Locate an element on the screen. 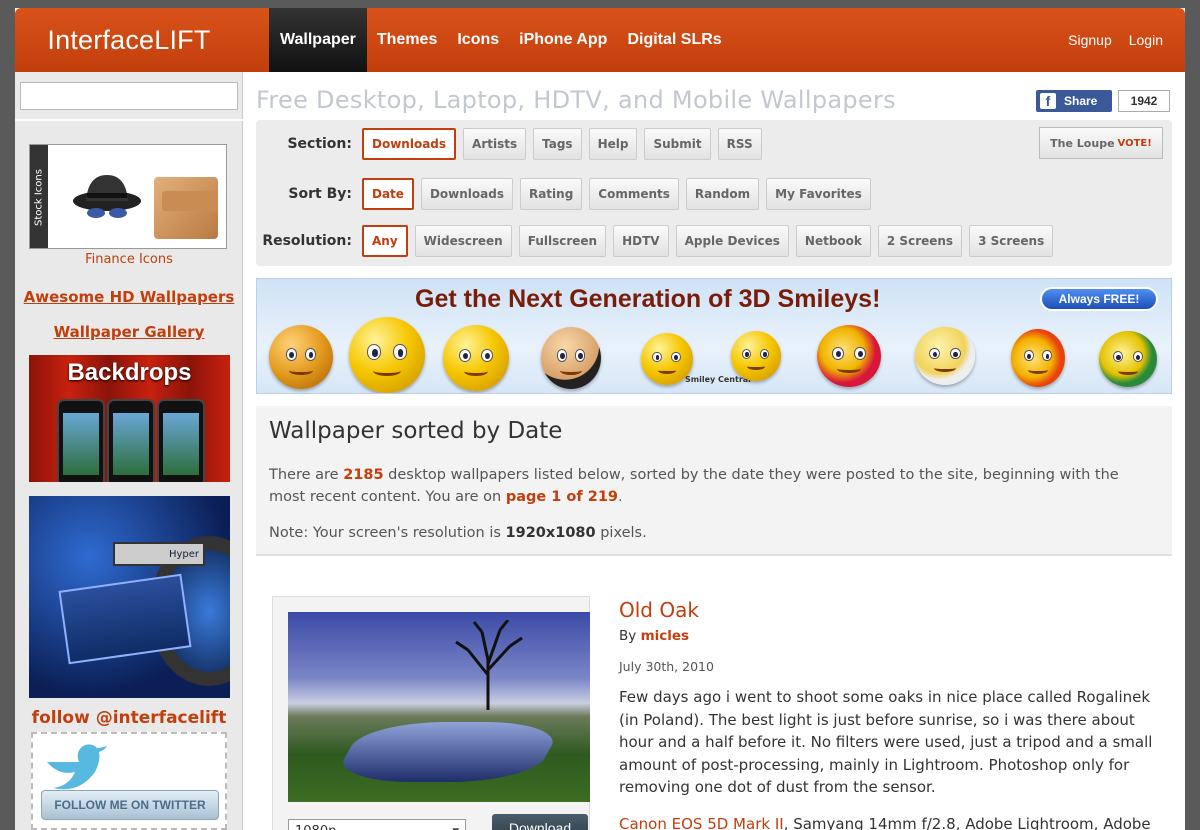 The image size is (1200, 830). follow-on-twitter-button: FOLLOW ME ON TWITTER is located at coordinates (130, 805).